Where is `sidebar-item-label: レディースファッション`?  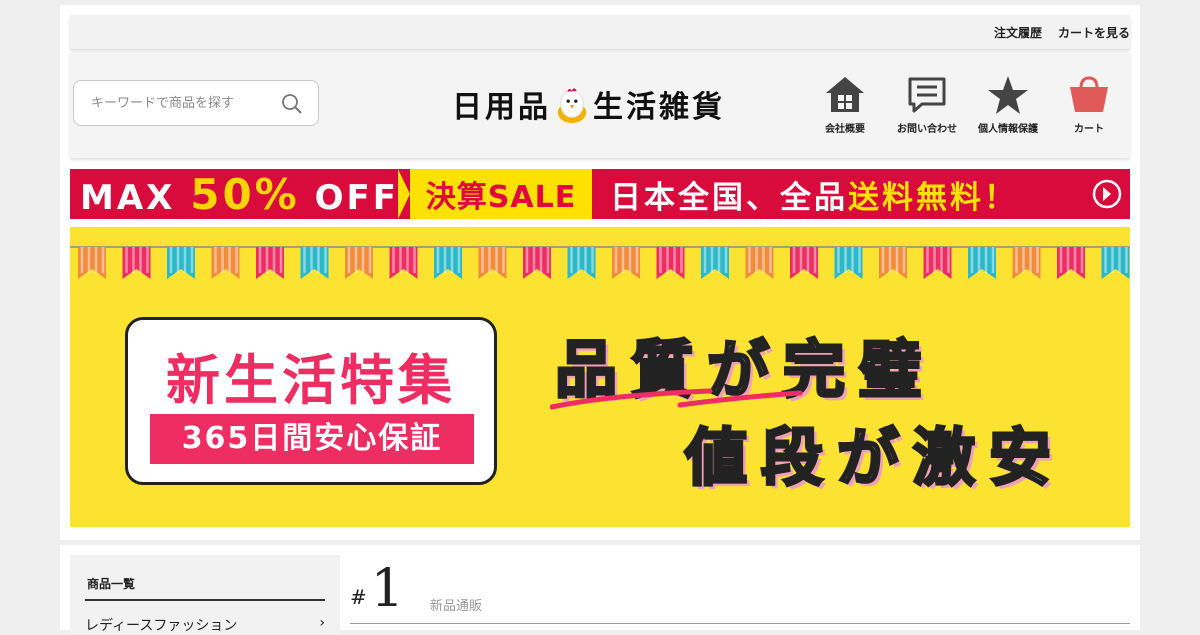
sidebar-item-label: レディースファッション is located at coordinates (161, 626).